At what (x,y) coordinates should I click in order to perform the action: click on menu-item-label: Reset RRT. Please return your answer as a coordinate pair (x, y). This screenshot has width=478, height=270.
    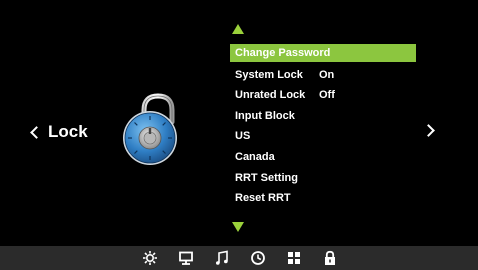
    Looking at the image, I should click on (263, 198).